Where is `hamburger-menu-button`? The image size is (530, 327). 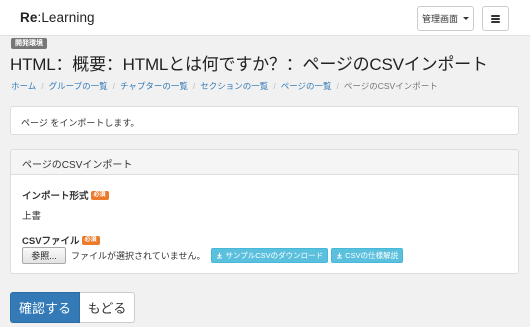
hamburger-menu-button is located at coordinates (495, 18).